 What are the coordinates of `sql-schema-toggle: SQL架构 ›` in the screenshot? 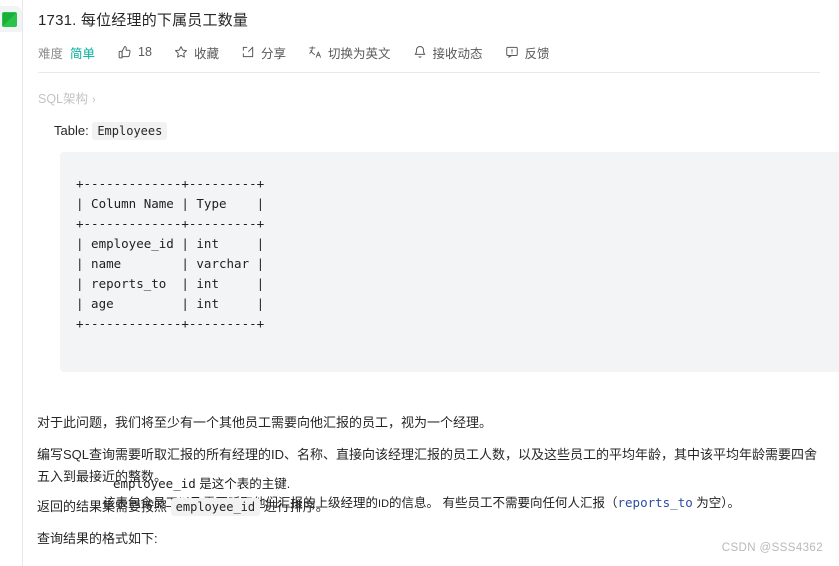 It's located at (67, 97).